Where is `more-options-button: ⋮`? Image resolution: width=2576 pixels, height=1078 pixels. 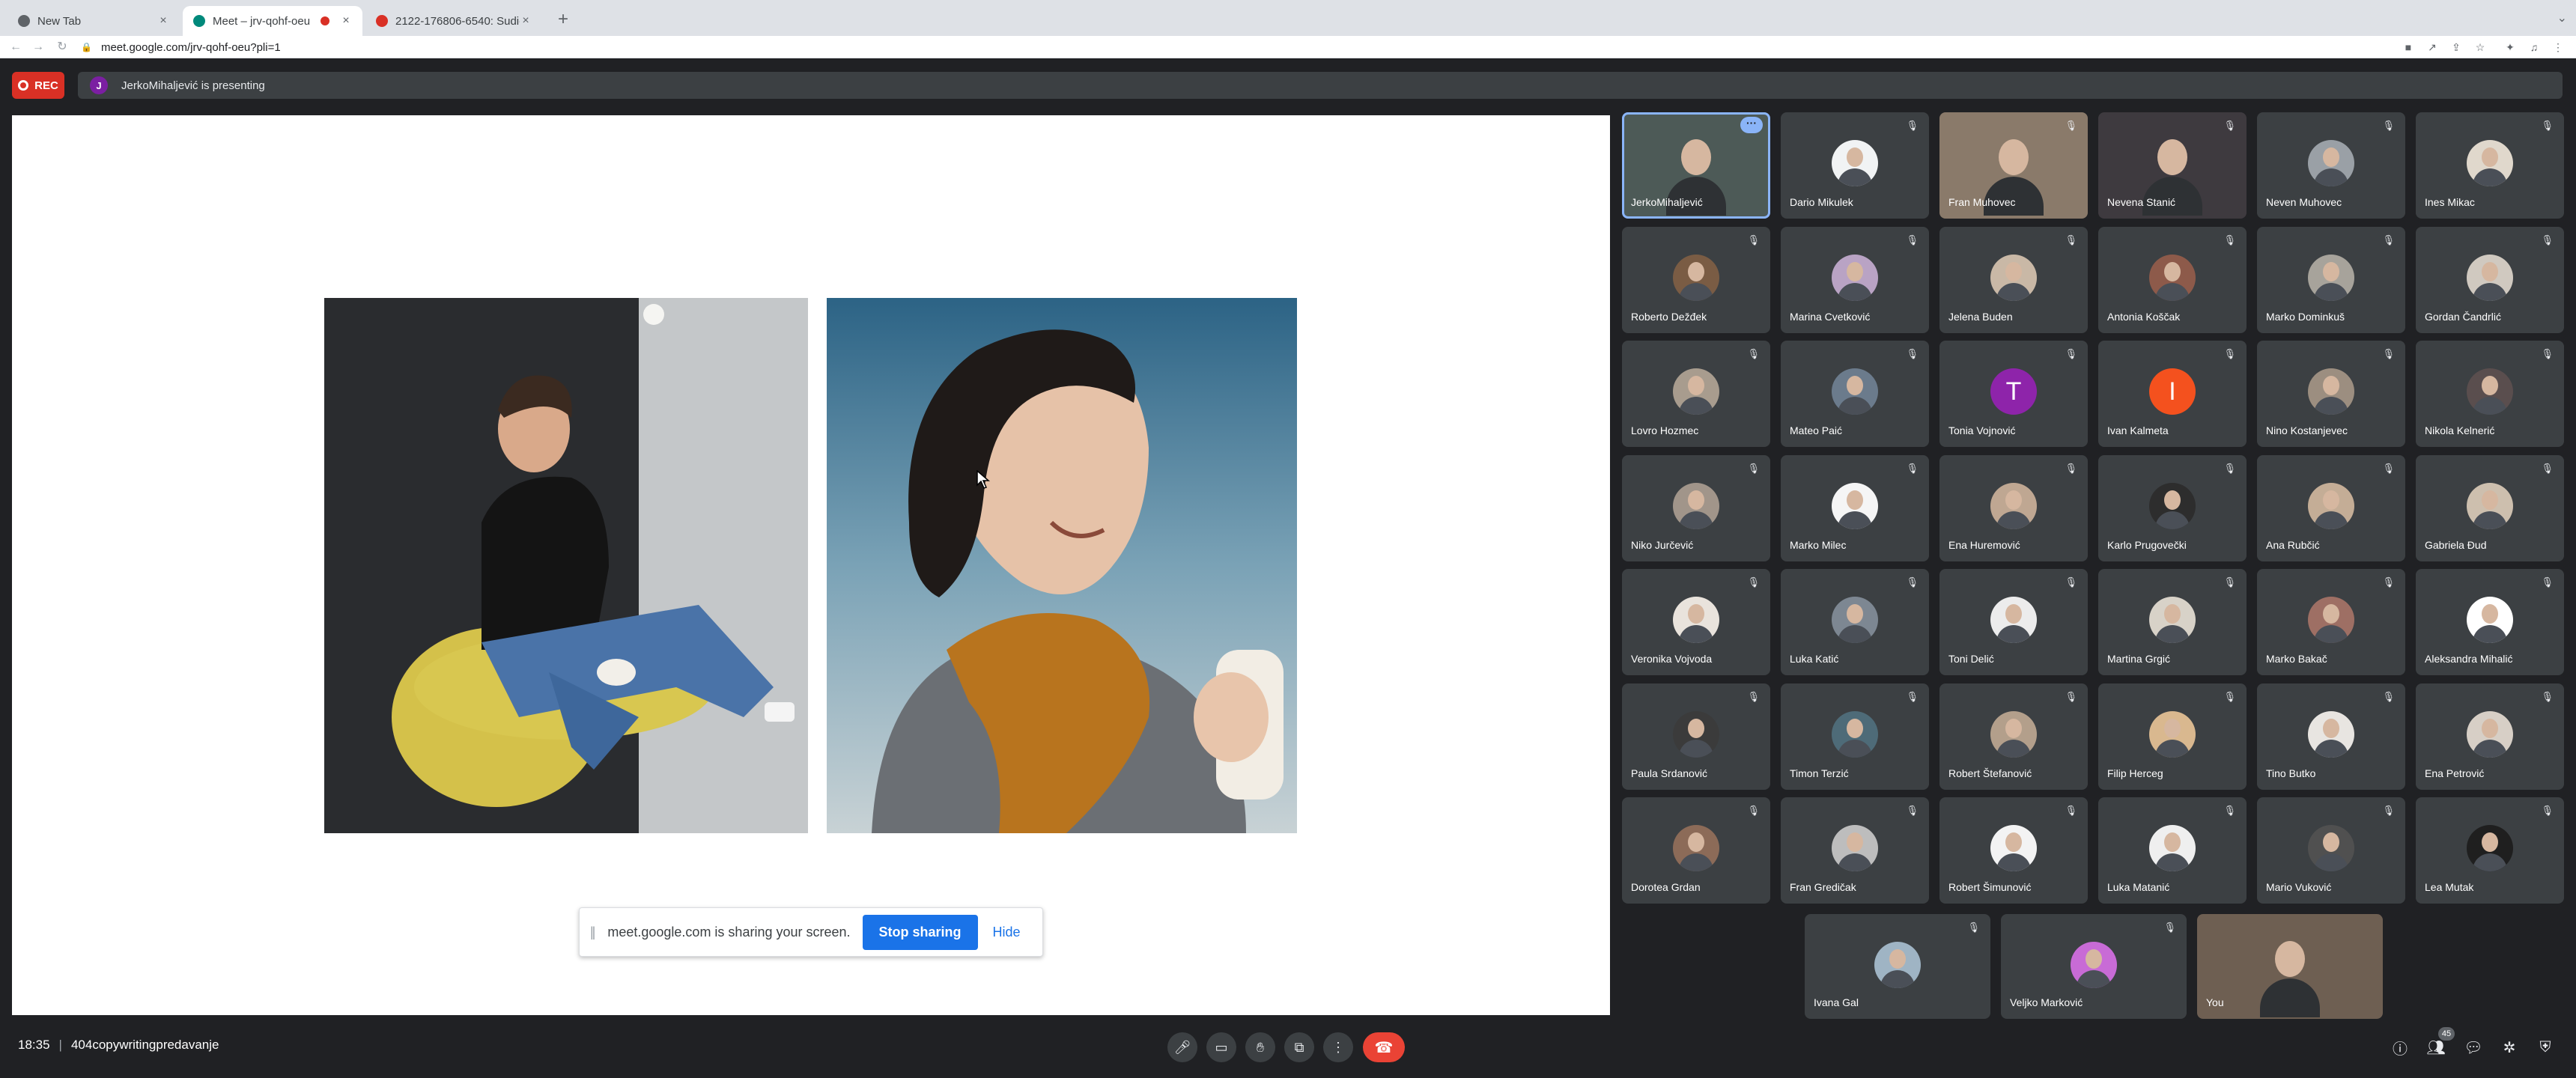
more-options-button: ⋮ is located at coordinates (1338, 1047).